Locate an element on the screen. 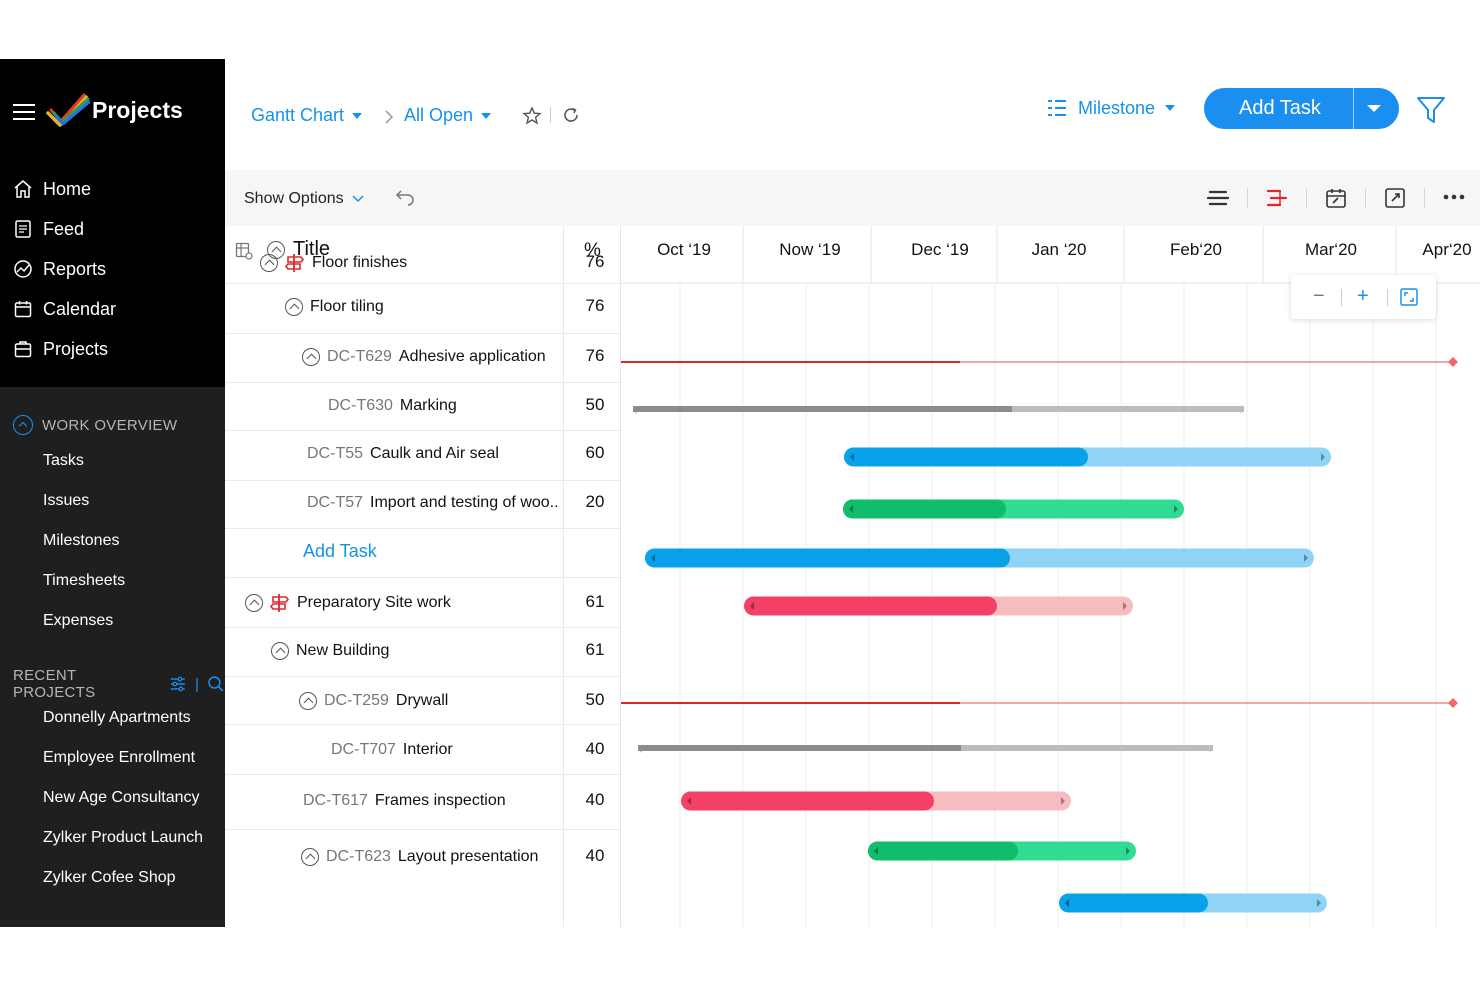 The image size is (1480, 987). sidebar-item-timesheets: Timesheets is located at coordinates (84, 581).